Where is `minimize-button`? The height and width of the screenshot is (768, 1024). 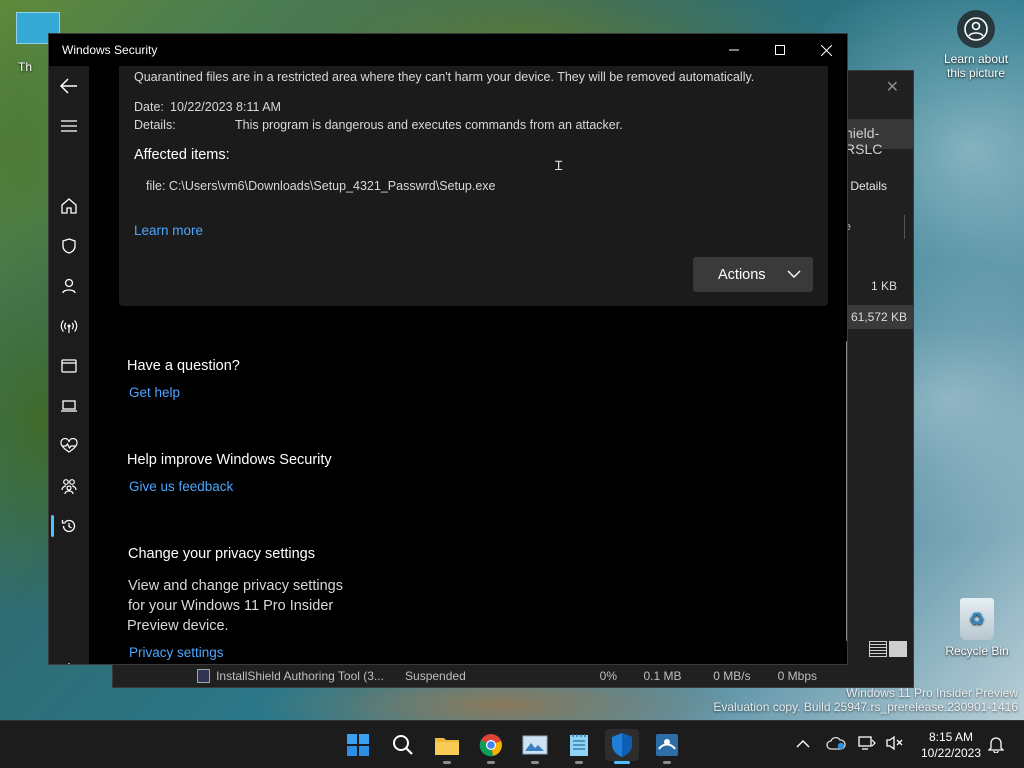 minimize-button is located at coordinates (734, 50).